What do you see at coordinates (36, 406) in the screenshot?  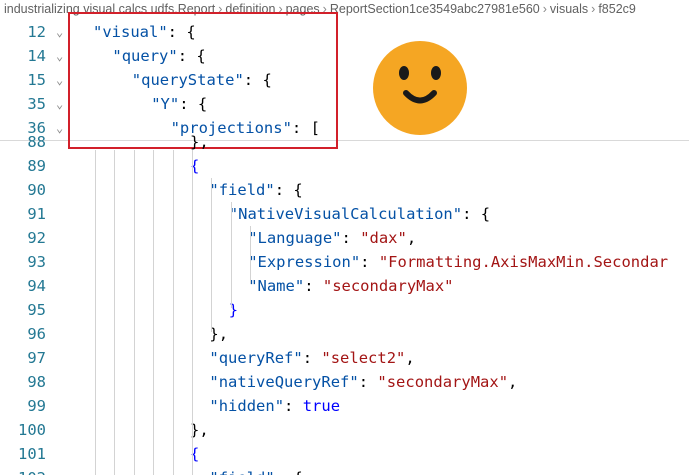 I see `line-number: 99` at bounding box center [36, 406].